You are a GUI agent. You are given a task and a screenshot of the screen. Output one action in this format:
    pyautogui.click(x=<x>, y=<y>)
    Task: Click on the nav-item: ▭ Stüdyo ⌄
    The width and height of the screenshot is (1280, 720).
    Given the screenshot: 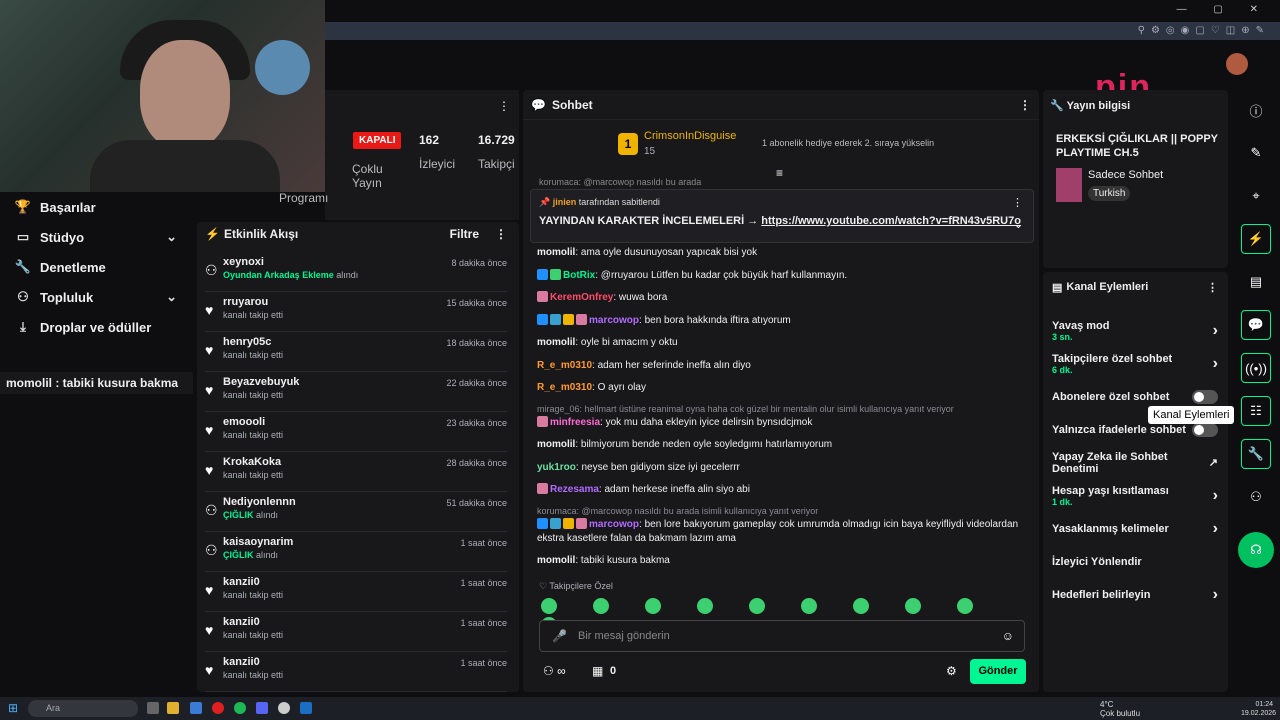 What is the action you would take?
    pyautogui.click(x=96, y=237)
    